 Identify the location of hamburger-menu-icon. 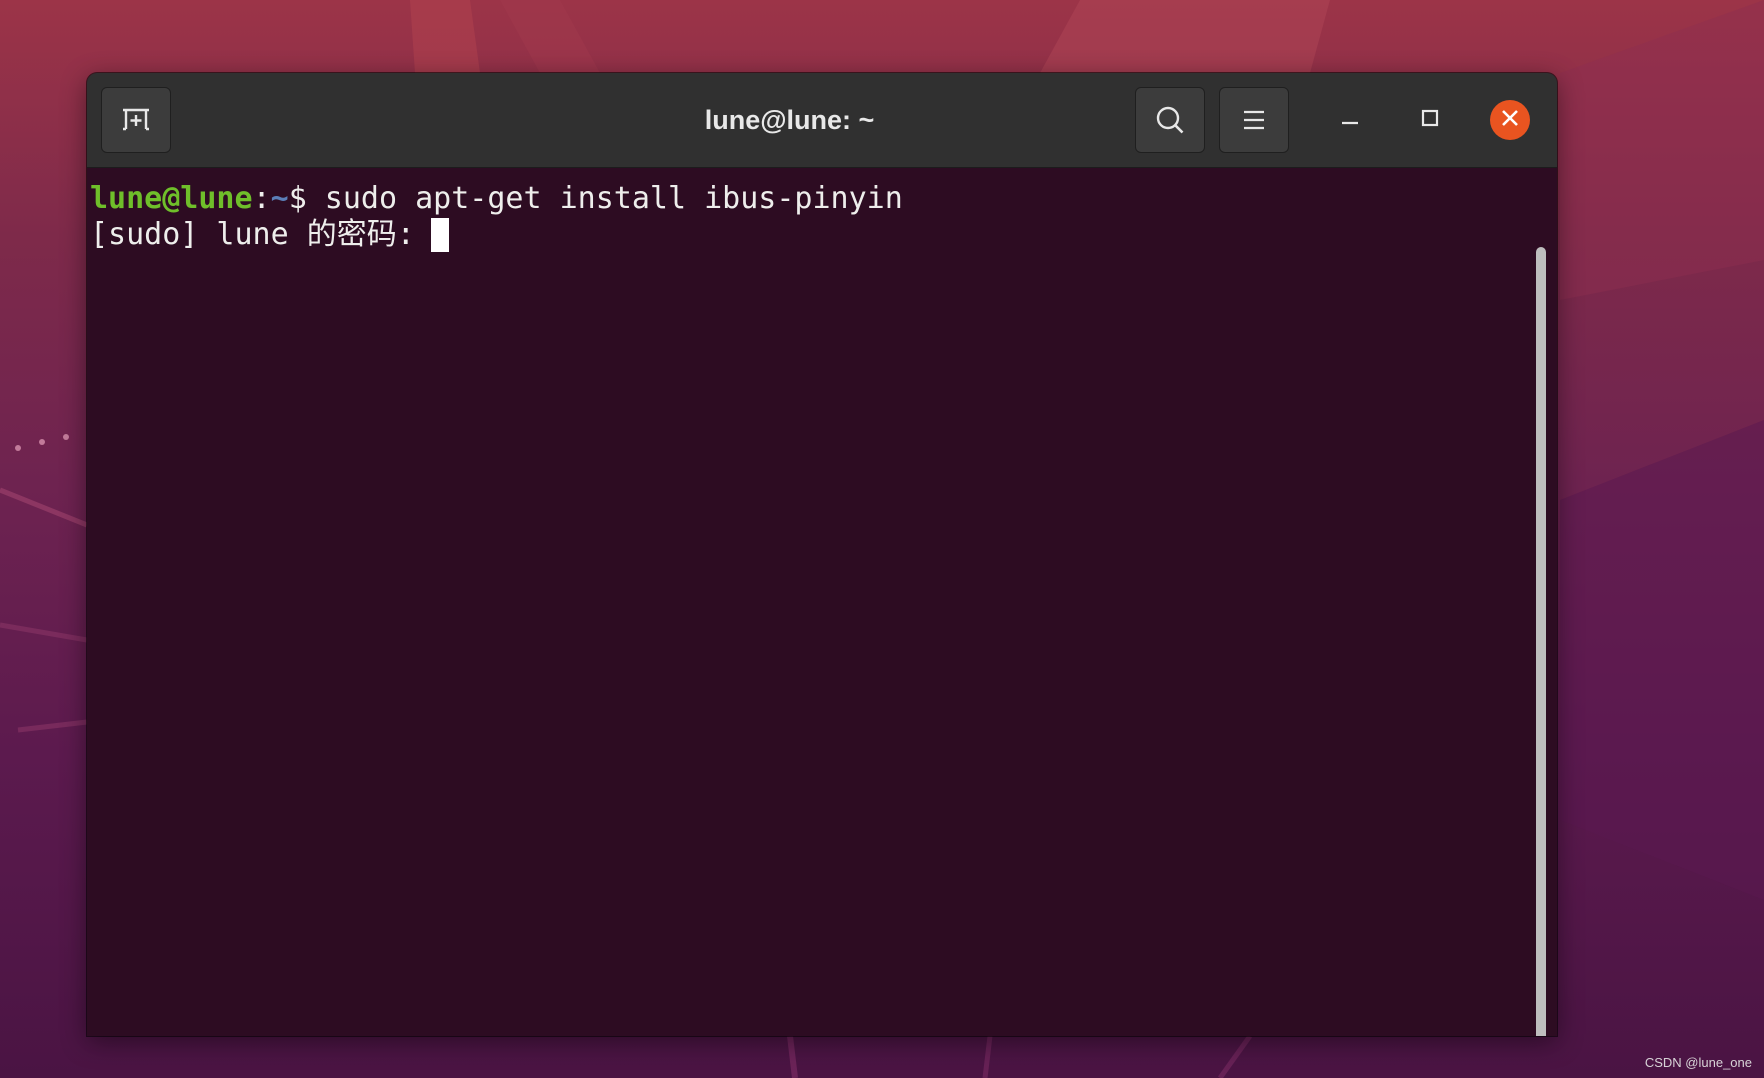
(1254, 120).